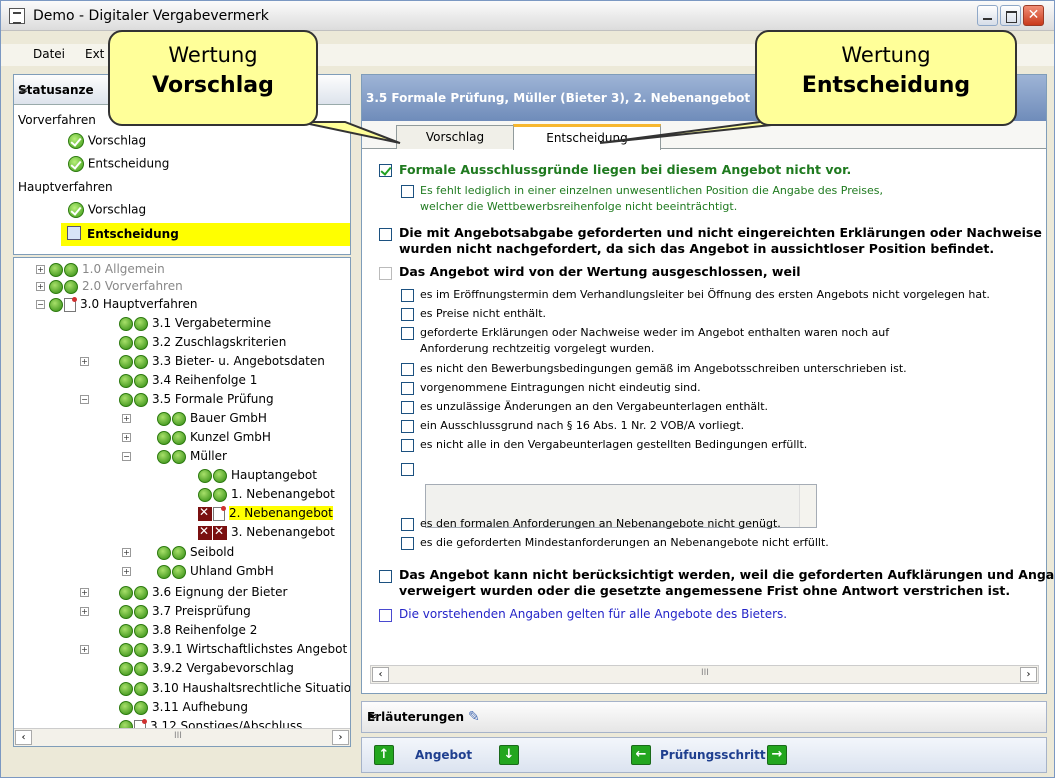 Image resolution: width=1055 pixels, height=778 pixels. What do you see at coordinates (886, 55) in the screenshot?
I see `callout-right-line1: Wertung` at bounding box center [886, 55].